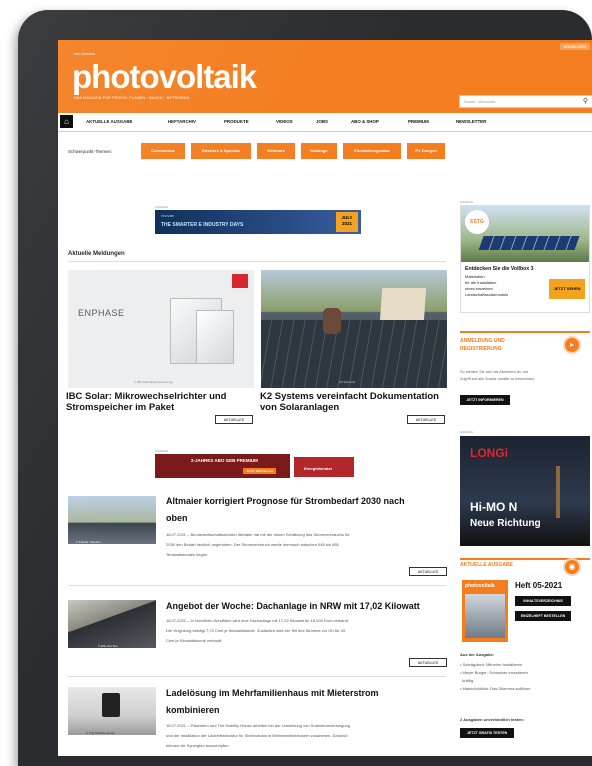 This screenshot has height=766, width=592. I want to click on search-icon: ⚲, so click(585, 101).